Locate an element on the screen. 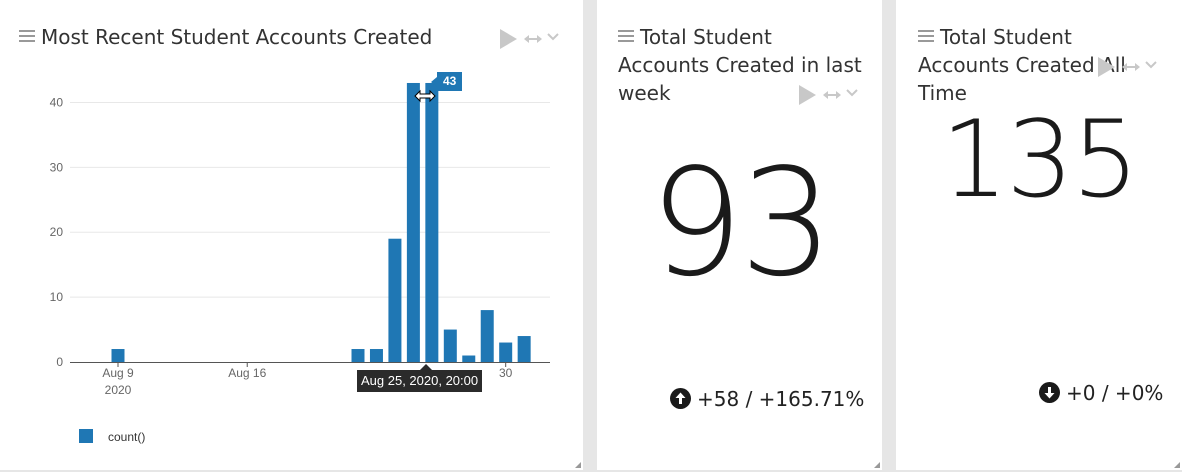 The height and width of the screenshot is (472, 1182). x-tick-label: Aug 9 is located at coordinates (118, 373).